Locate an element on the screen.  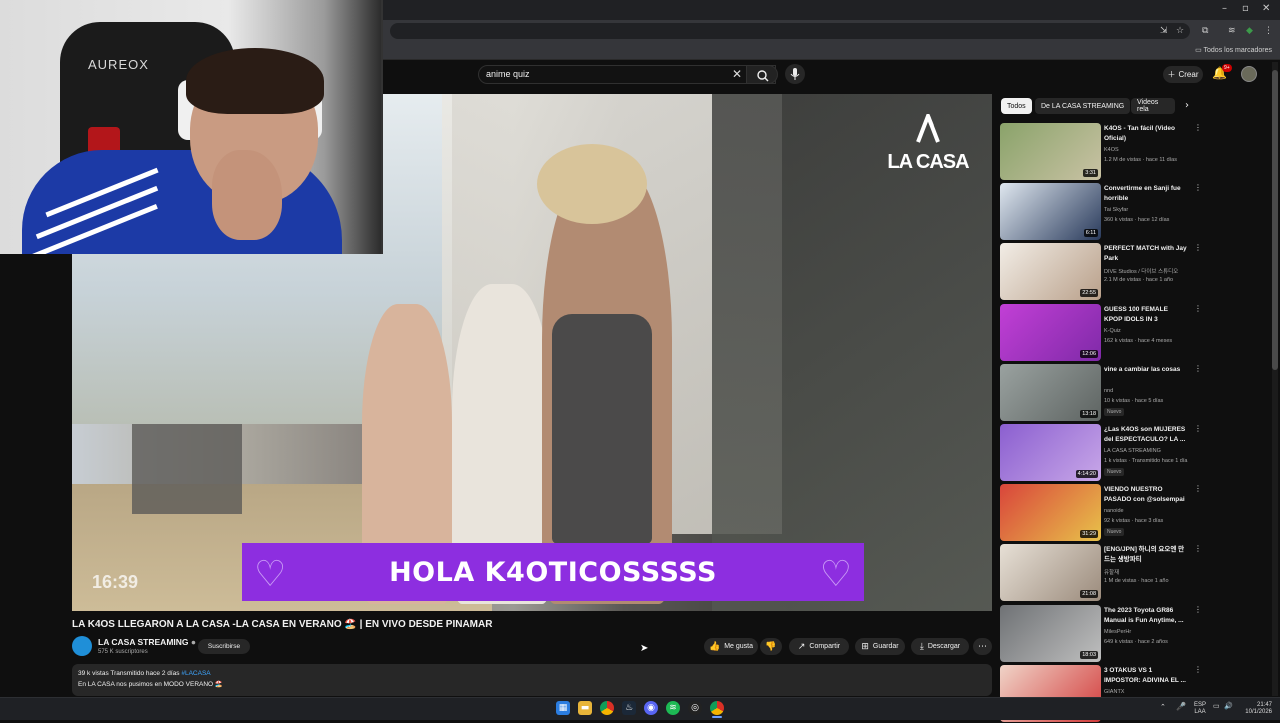
subscribe-button: Suscribirse is located at coordinates (224, 646).